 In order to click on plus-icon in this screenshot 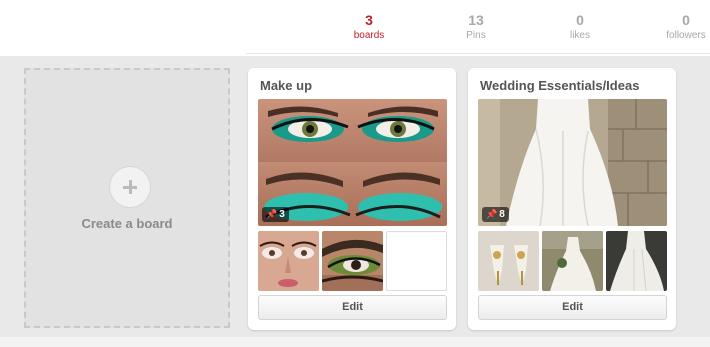, I will do `click(130, 187)`.